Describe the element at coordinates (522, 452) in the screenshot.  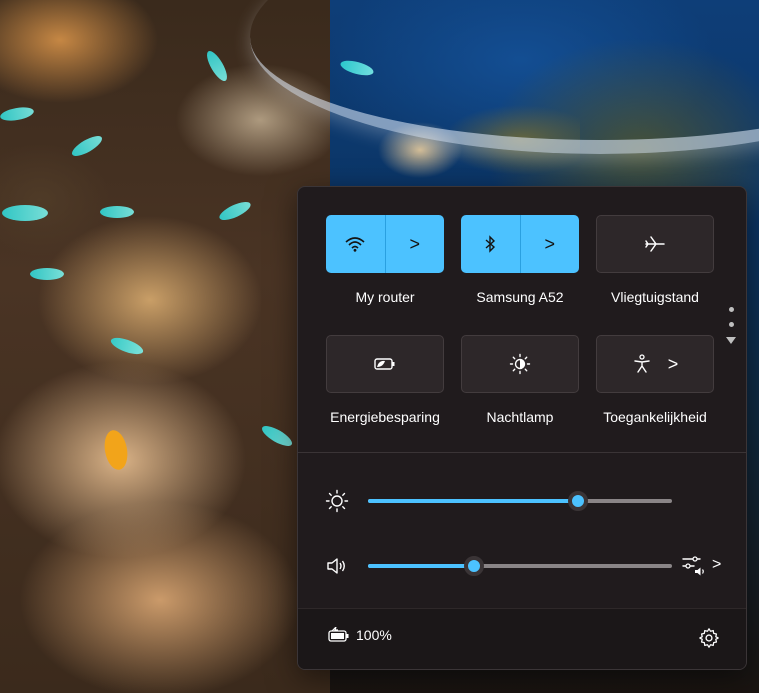
I see `divider` at that location.